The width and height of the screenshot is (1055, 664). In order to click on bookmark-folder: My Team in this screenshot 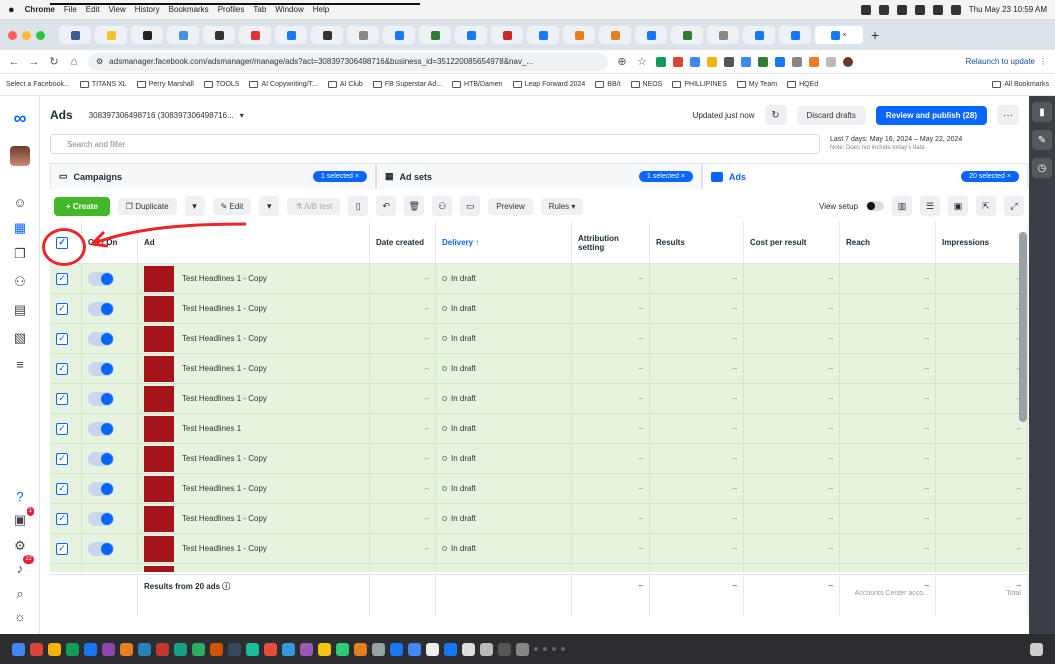, I will do `click(756, 84)`.